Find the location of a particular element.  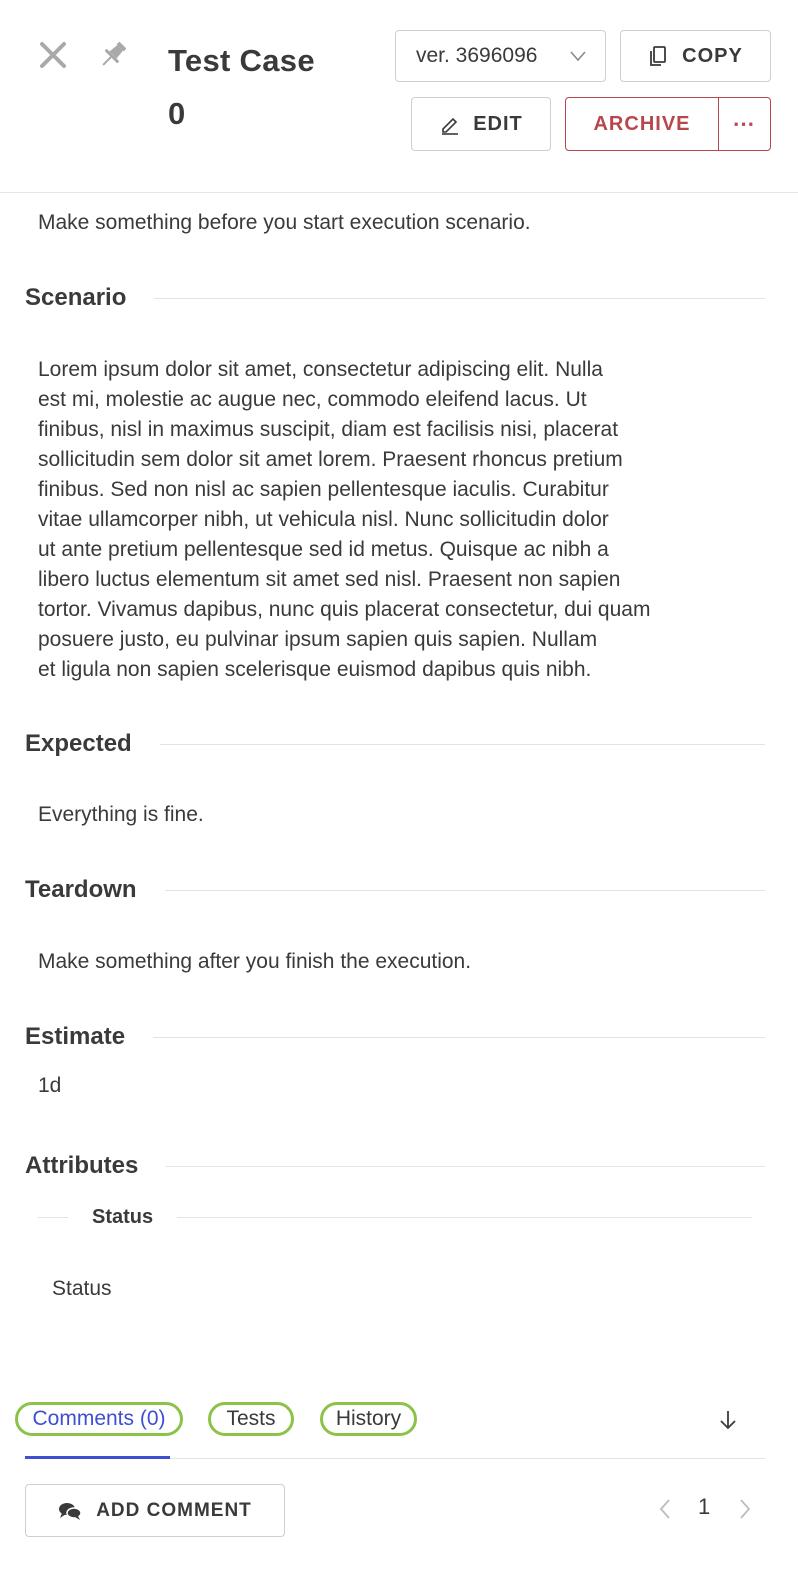

status-subsection-header: Status is located at coordinates (395, 1217).